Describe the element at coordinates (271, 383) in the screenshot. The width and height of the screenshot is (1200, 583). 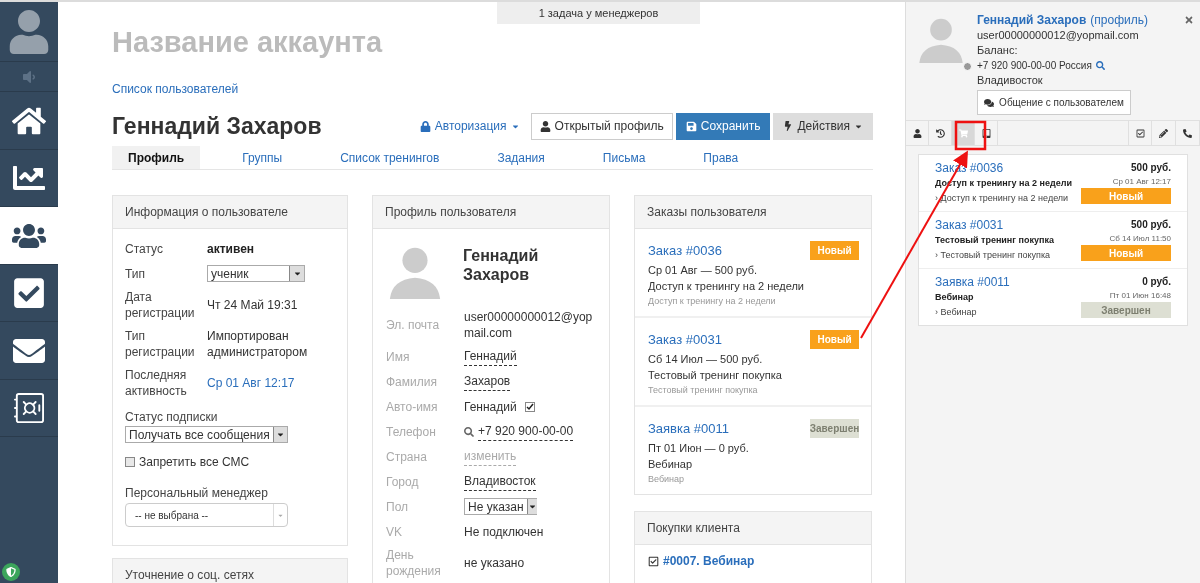
I see `field-link: Ср 01 Авг 12:17` at that location.